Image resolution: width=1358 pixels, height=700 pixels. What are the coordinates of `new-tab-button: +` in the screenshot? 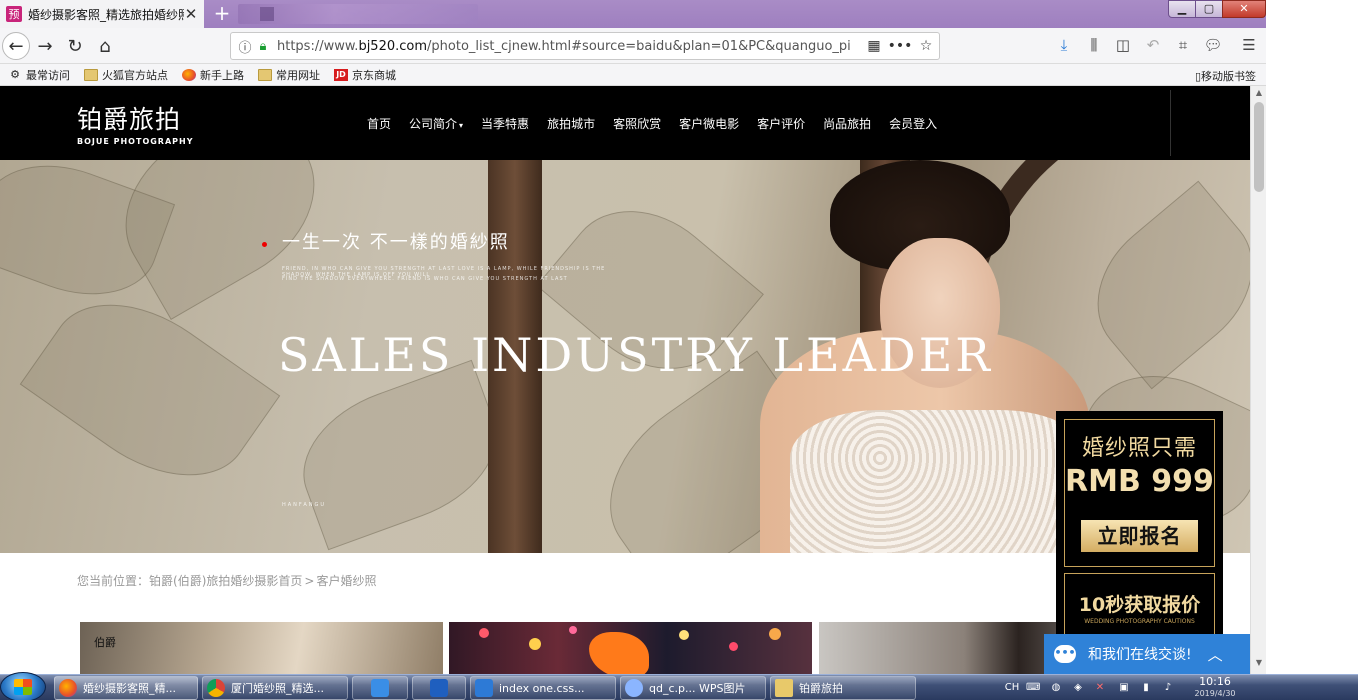 It's located at (222, 14).